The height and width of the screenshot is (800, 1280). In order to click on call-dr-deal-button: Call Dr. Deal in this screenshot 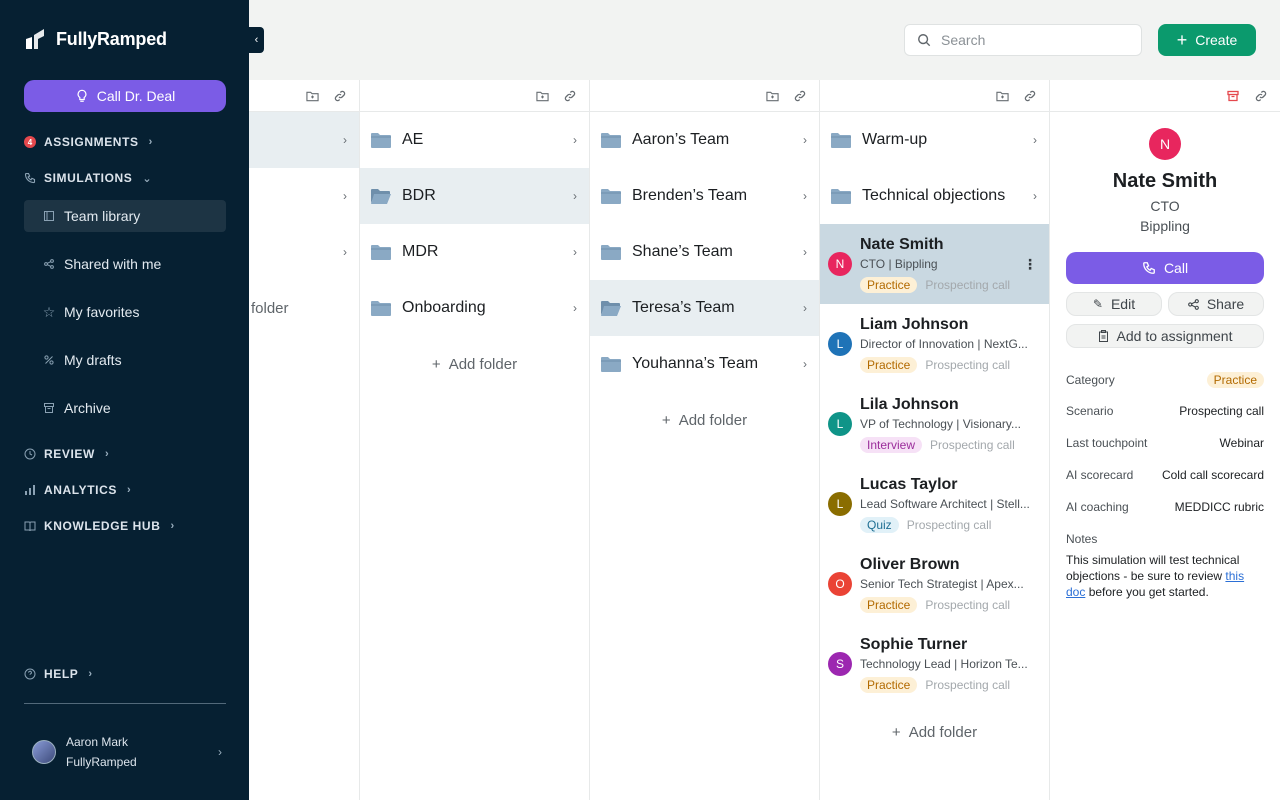, I will do `click(125, 96)`.